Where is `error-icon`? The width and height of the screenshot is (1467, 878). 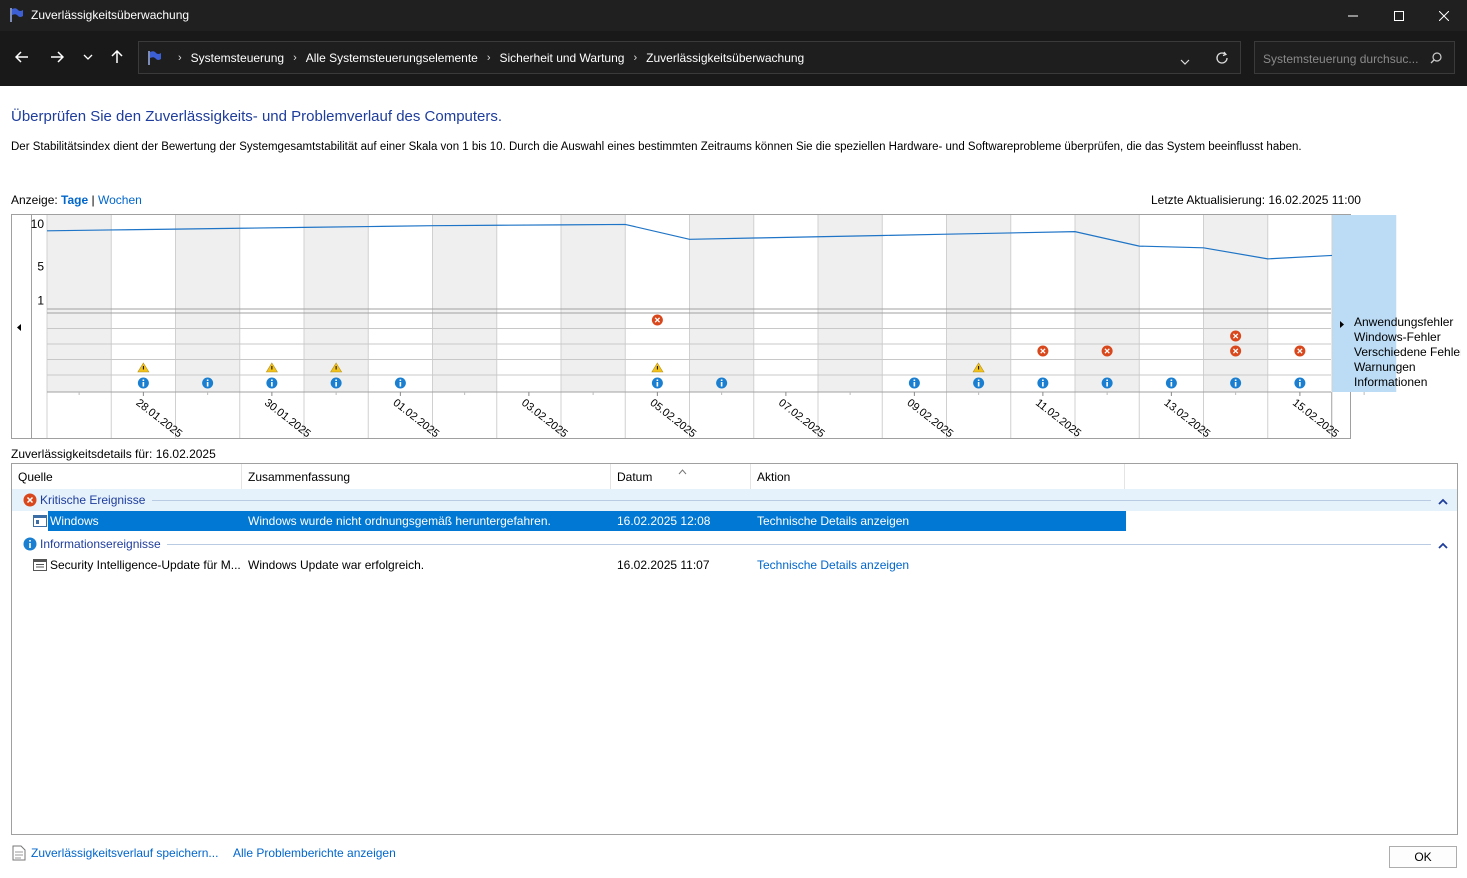
error-icon is located at coordinates (30, 501).